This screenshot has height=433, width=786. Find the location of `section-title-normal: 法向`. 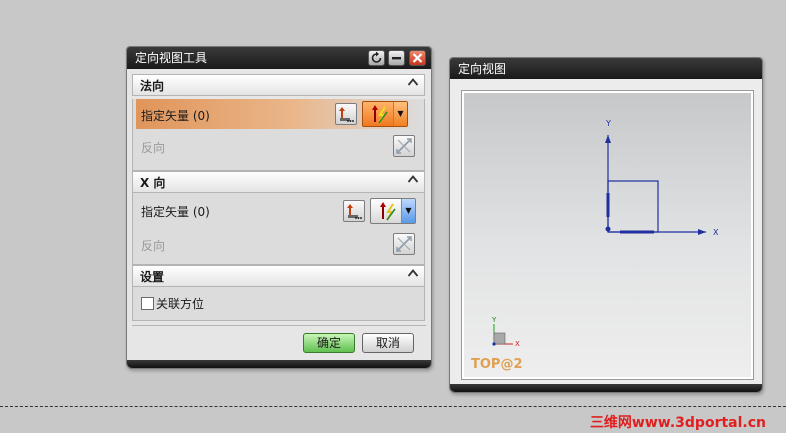

section-title-normal: 法向 is located at coordinates (152, 86).